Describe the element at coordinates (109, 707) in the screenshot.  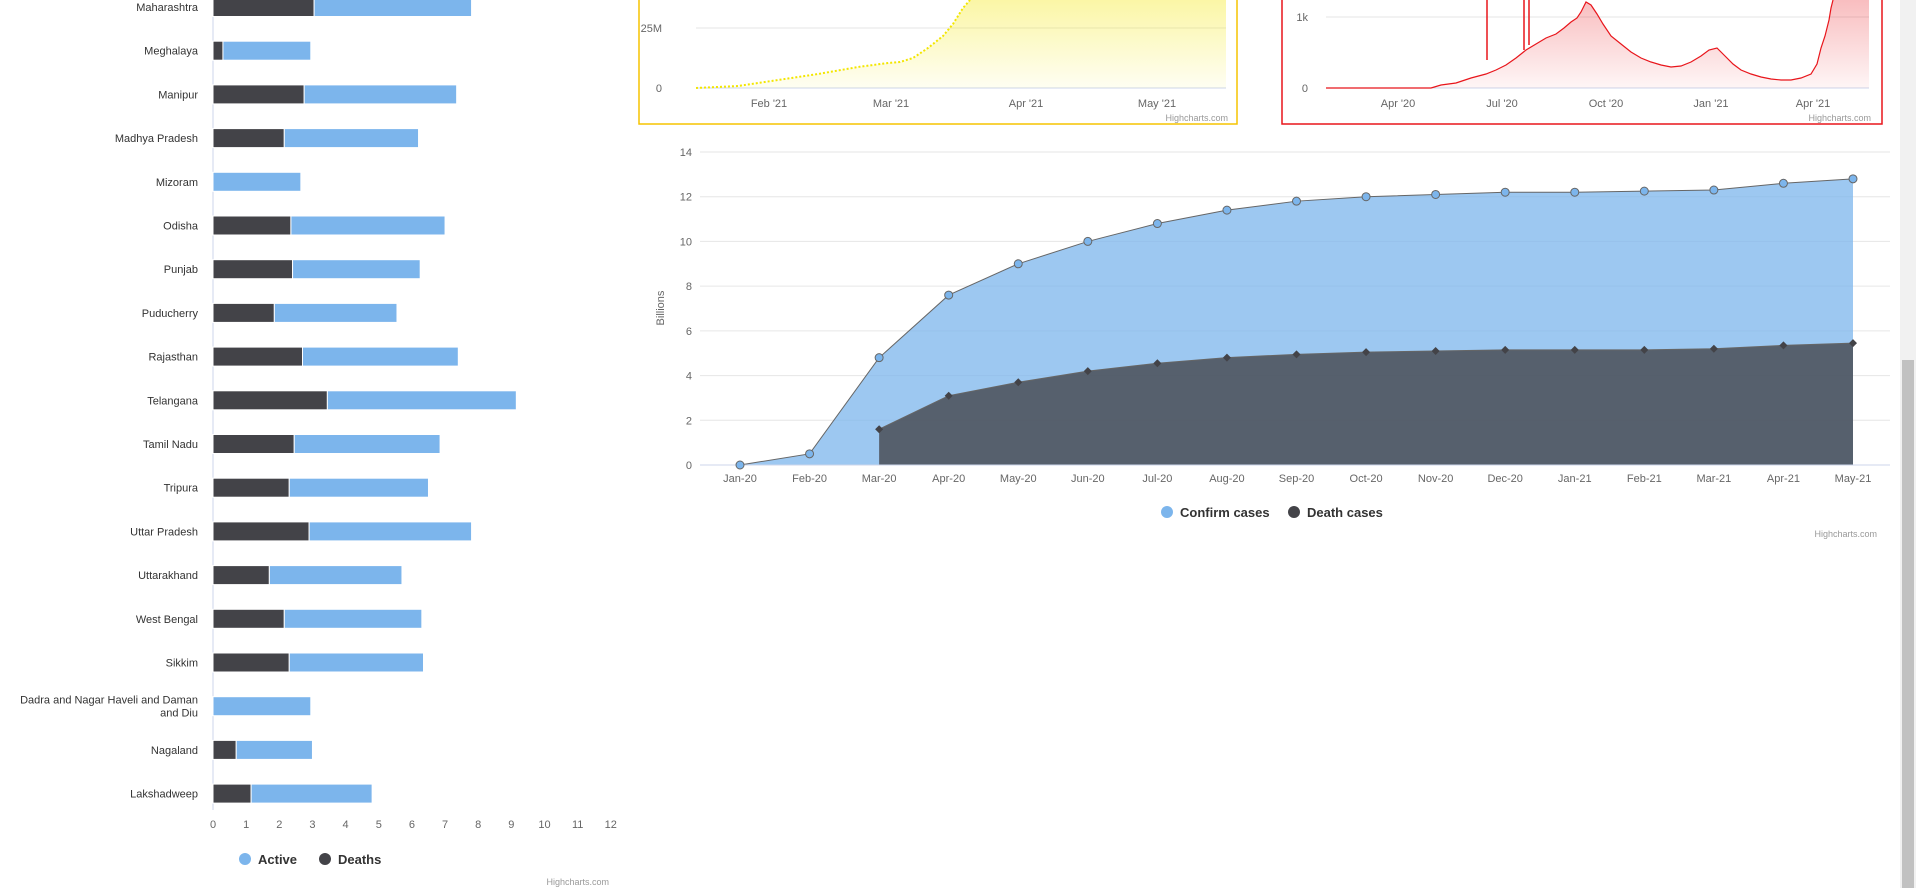
I see `state-label: Dadra and Nagar Haveli and Daman and Diu` at that location.